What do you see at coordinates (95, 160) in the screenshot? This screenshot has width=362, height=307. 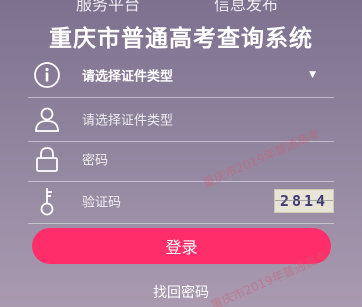 I see `password-placeholder: 密码` at bounding box center [95, 160].